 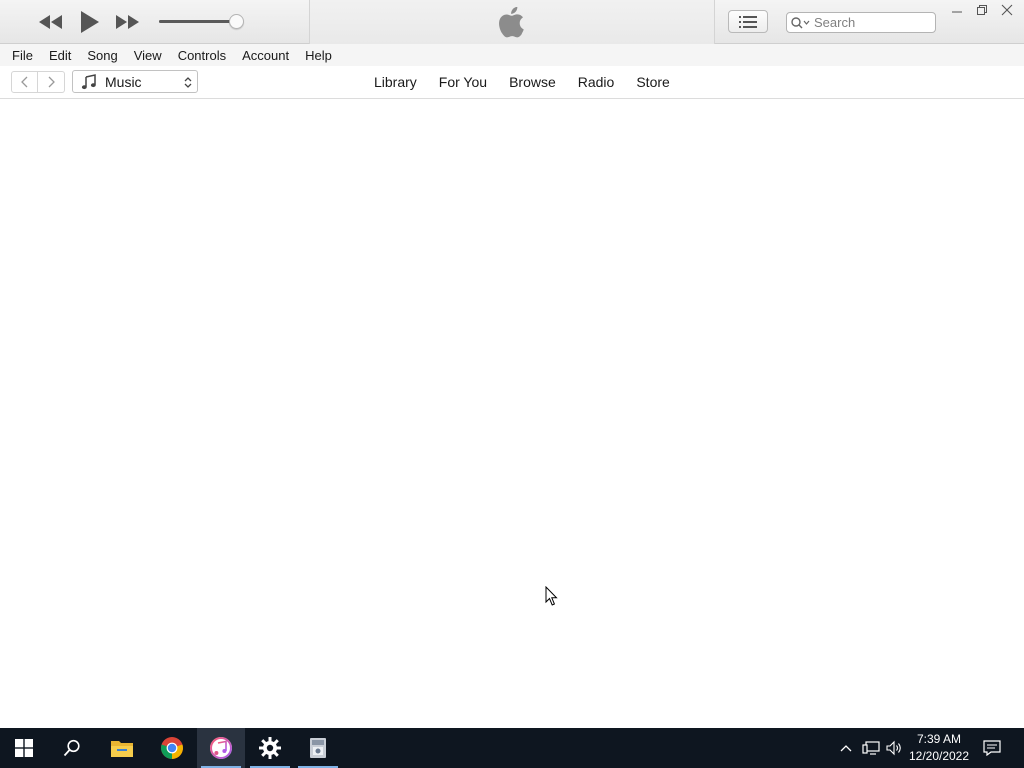 I want to click on network-tray-button, so click(x=871, y=748).